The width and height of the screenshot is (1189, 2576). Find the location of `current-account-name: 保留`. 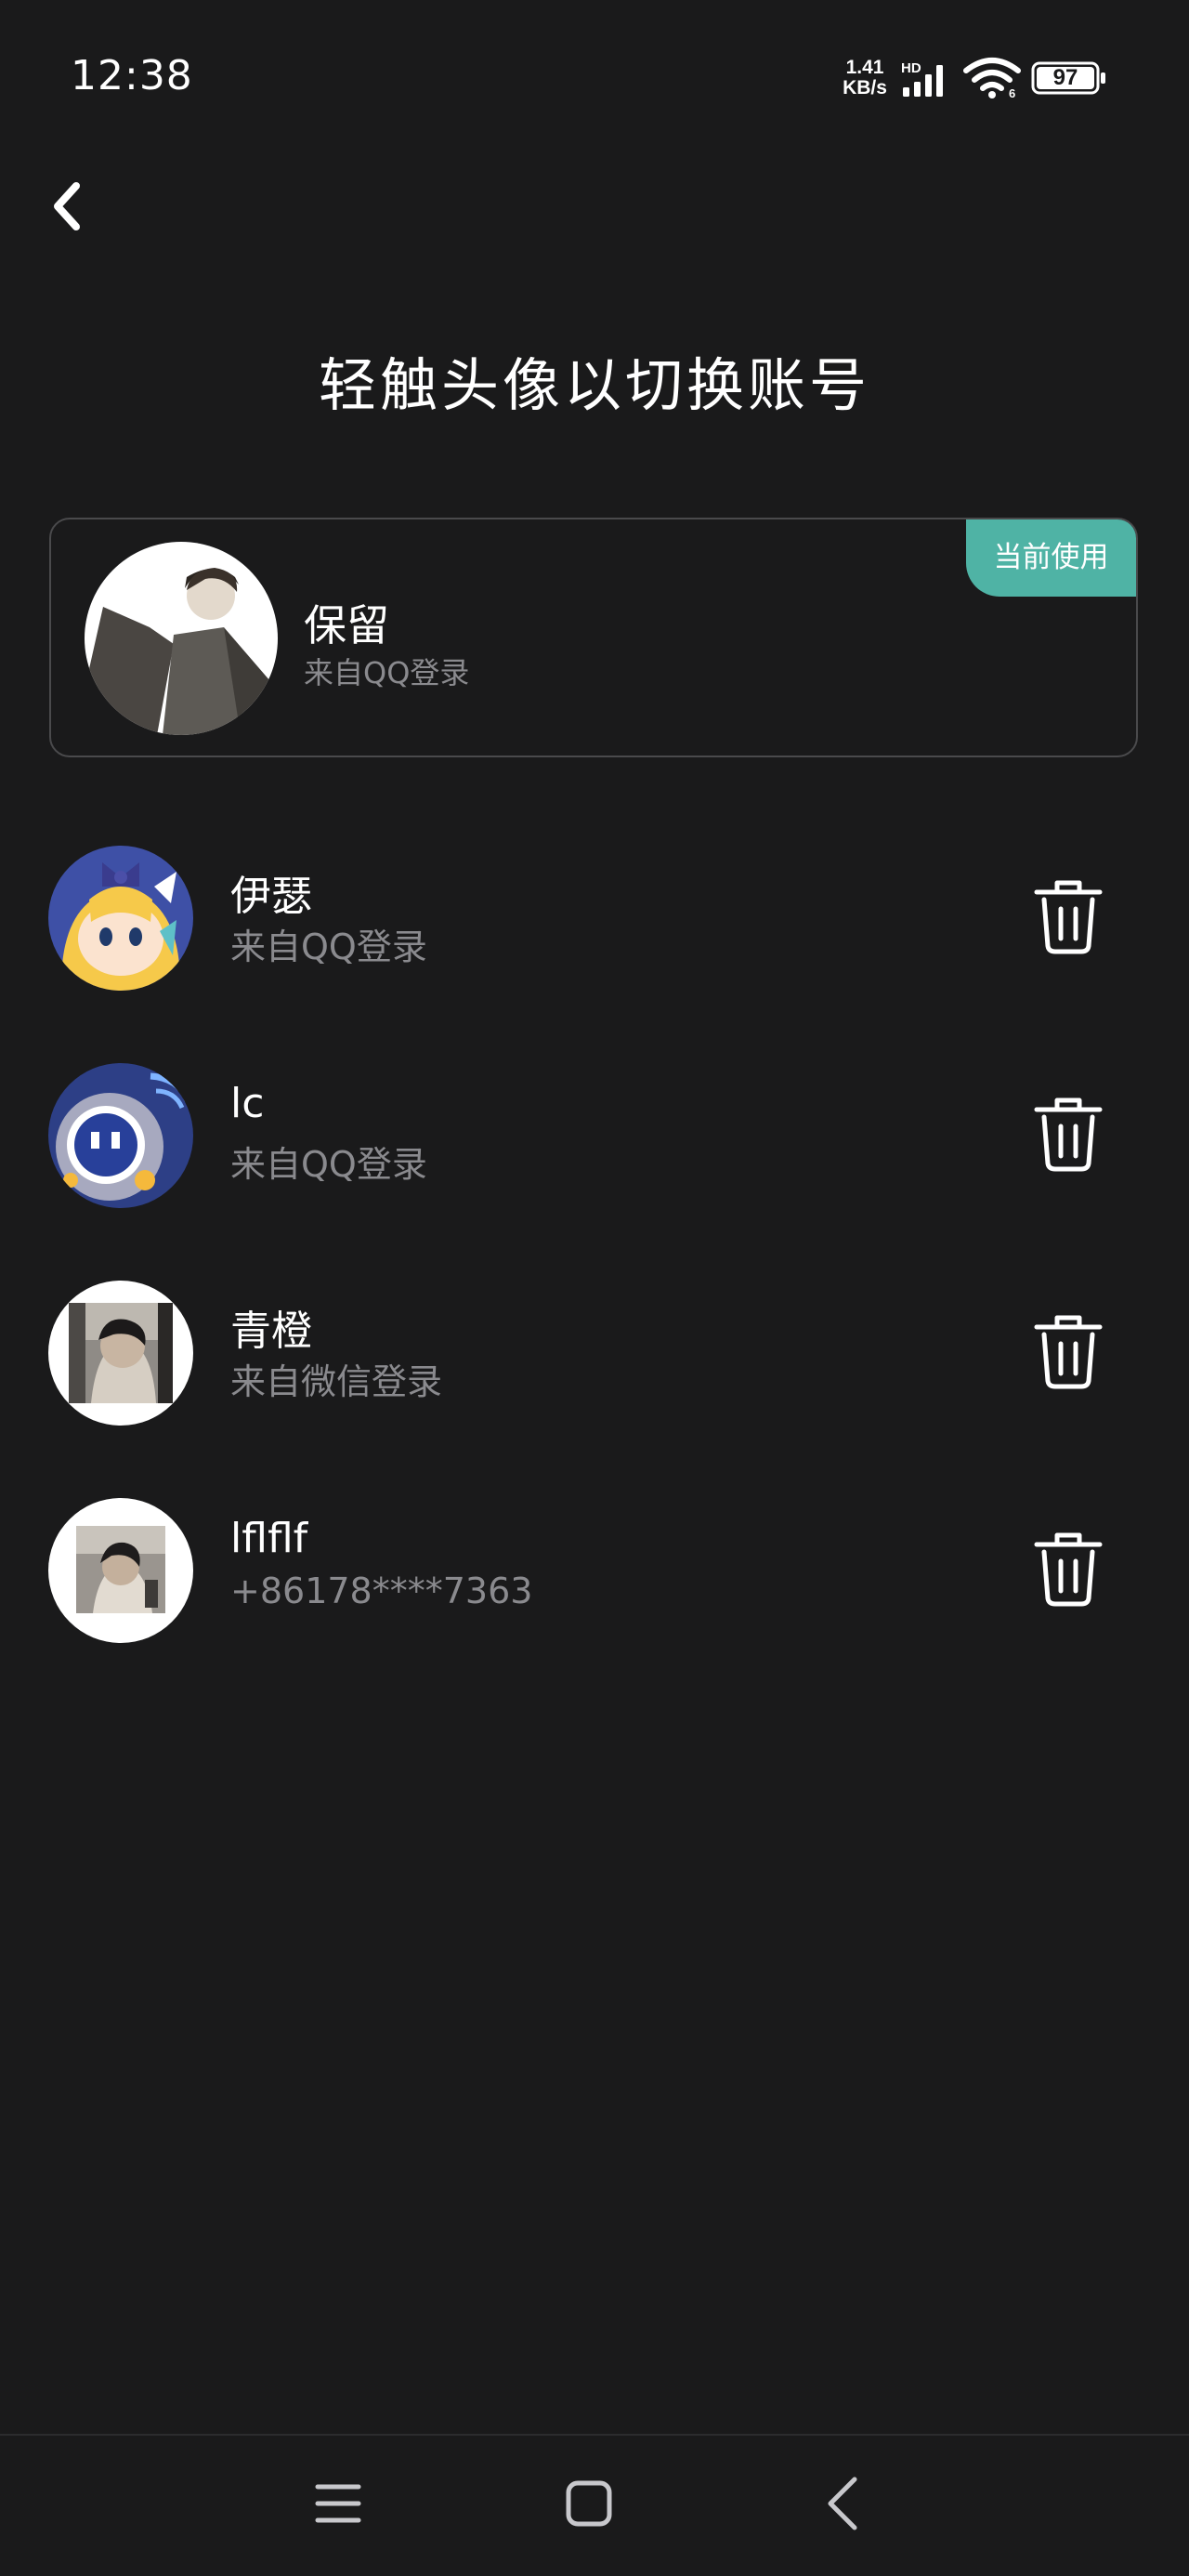

current-account-name: 保留 is located at coordinates (347, 625).